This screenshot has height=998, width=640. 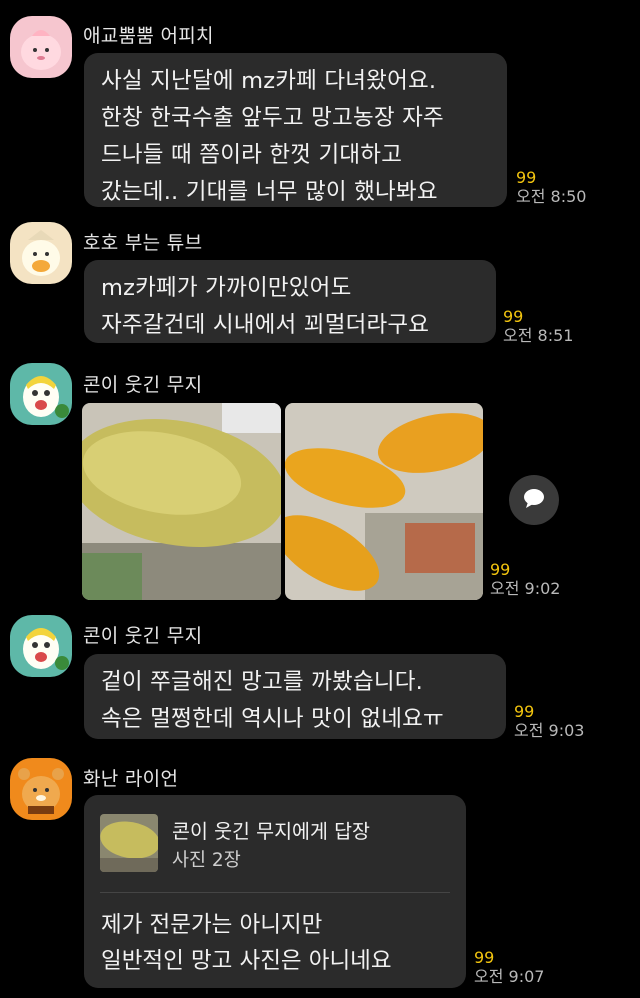 What do you see at coordinates (181, 501) in the screenshot?
I see `whole-mango-photo` at bounding box center [181, 501].